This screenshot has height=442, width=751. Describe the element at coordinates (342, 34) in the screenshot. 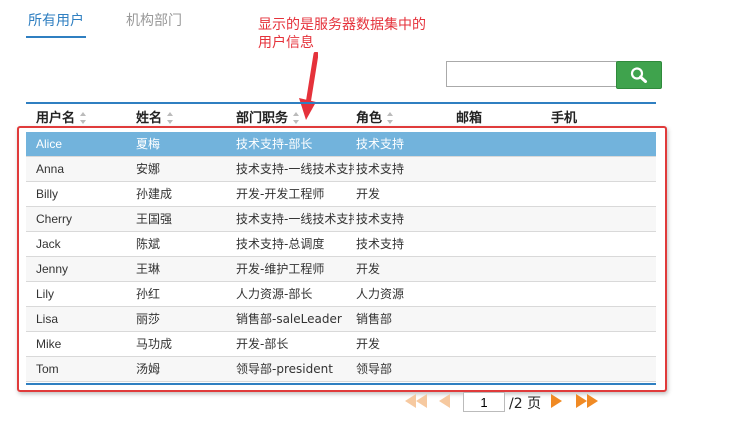

I see `annotation-text: 显示的是服务器数据集中的用户信息` at that location.